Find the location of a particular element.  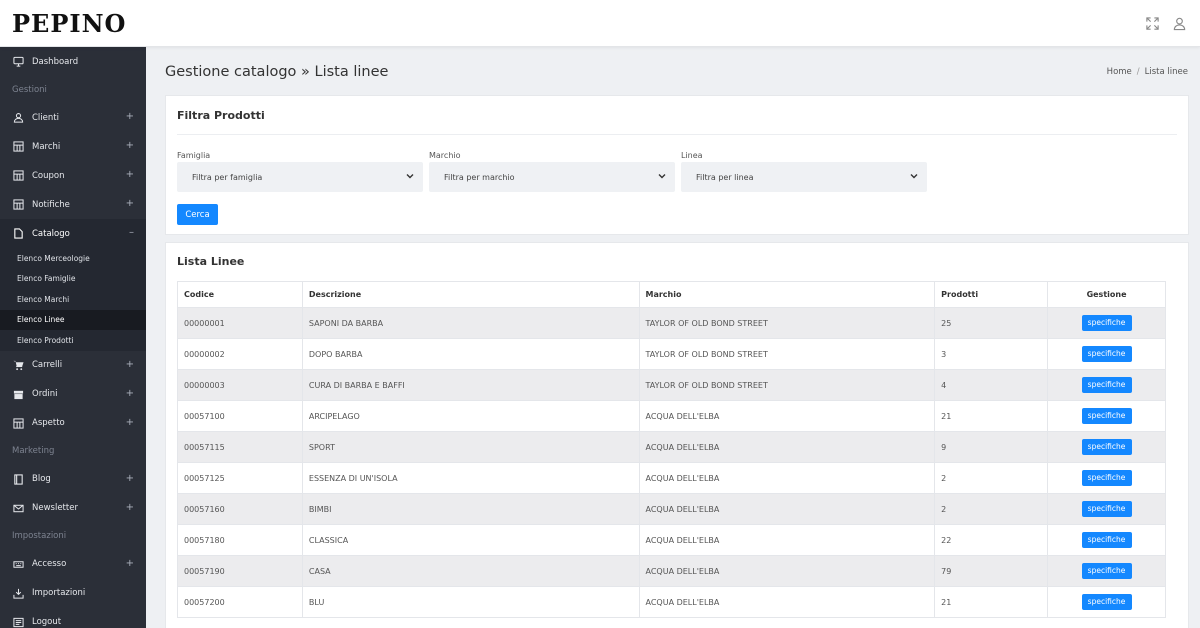

grid-icon is located at coordinates (18, 147).